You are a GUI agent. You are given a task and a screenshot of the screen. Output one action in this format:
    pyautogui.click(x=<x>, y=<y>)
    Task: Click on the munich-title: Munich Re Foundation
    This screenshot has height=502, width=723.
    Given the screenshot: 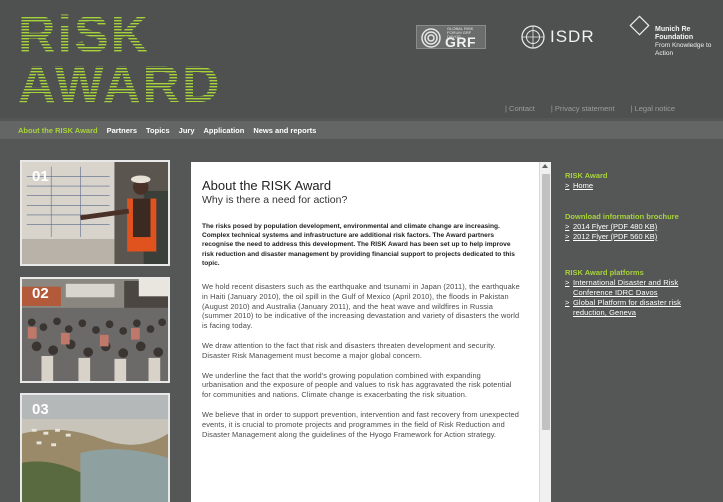 What is the action you would take?
    pyautogui.click(x=674, y=33)
    